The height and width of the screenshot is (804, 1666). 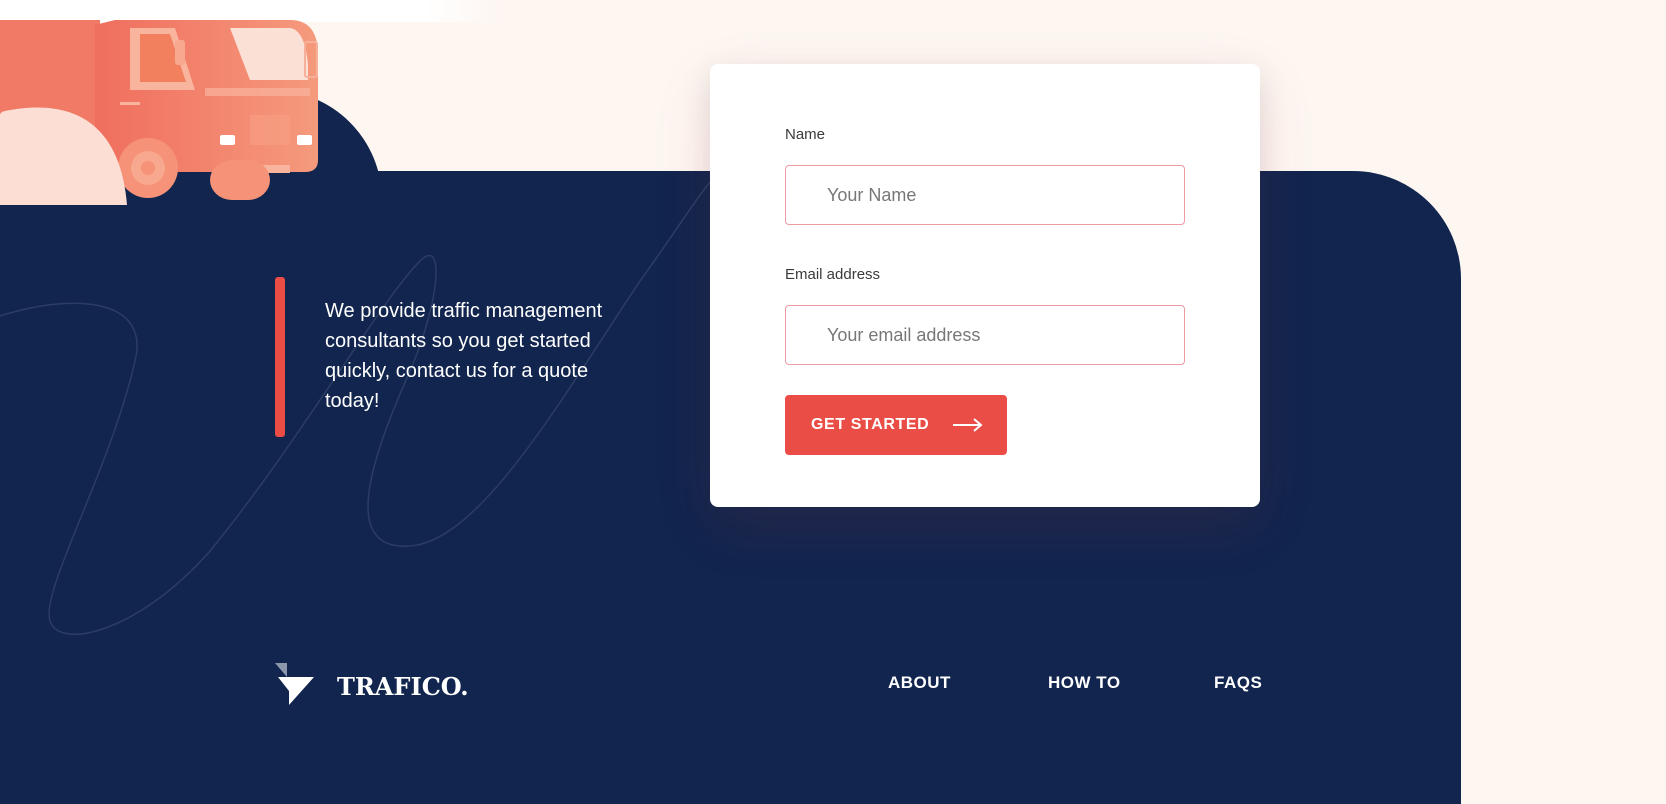 I want to click on get-started-button: GET STARTED, so click(x=896, y=425).